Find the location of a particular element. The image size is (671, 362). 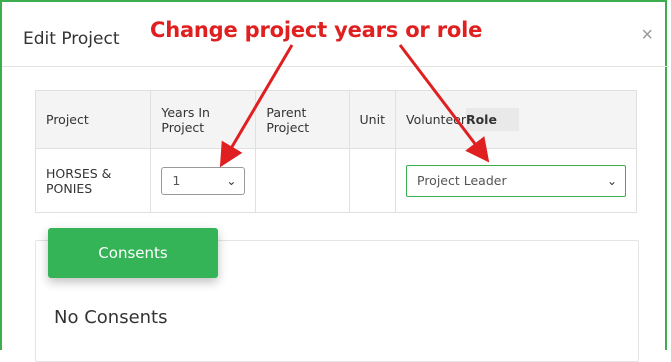

annotation-callout: Change project years or role is located at coordinates (316, 30).